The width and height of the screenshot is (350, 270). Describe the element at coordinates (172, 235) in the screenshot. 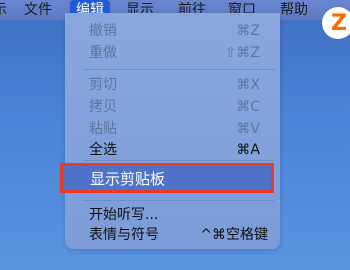

I see `menu-row-emoji-symbols: 表情与符号 ^⌘空格键` at that location.